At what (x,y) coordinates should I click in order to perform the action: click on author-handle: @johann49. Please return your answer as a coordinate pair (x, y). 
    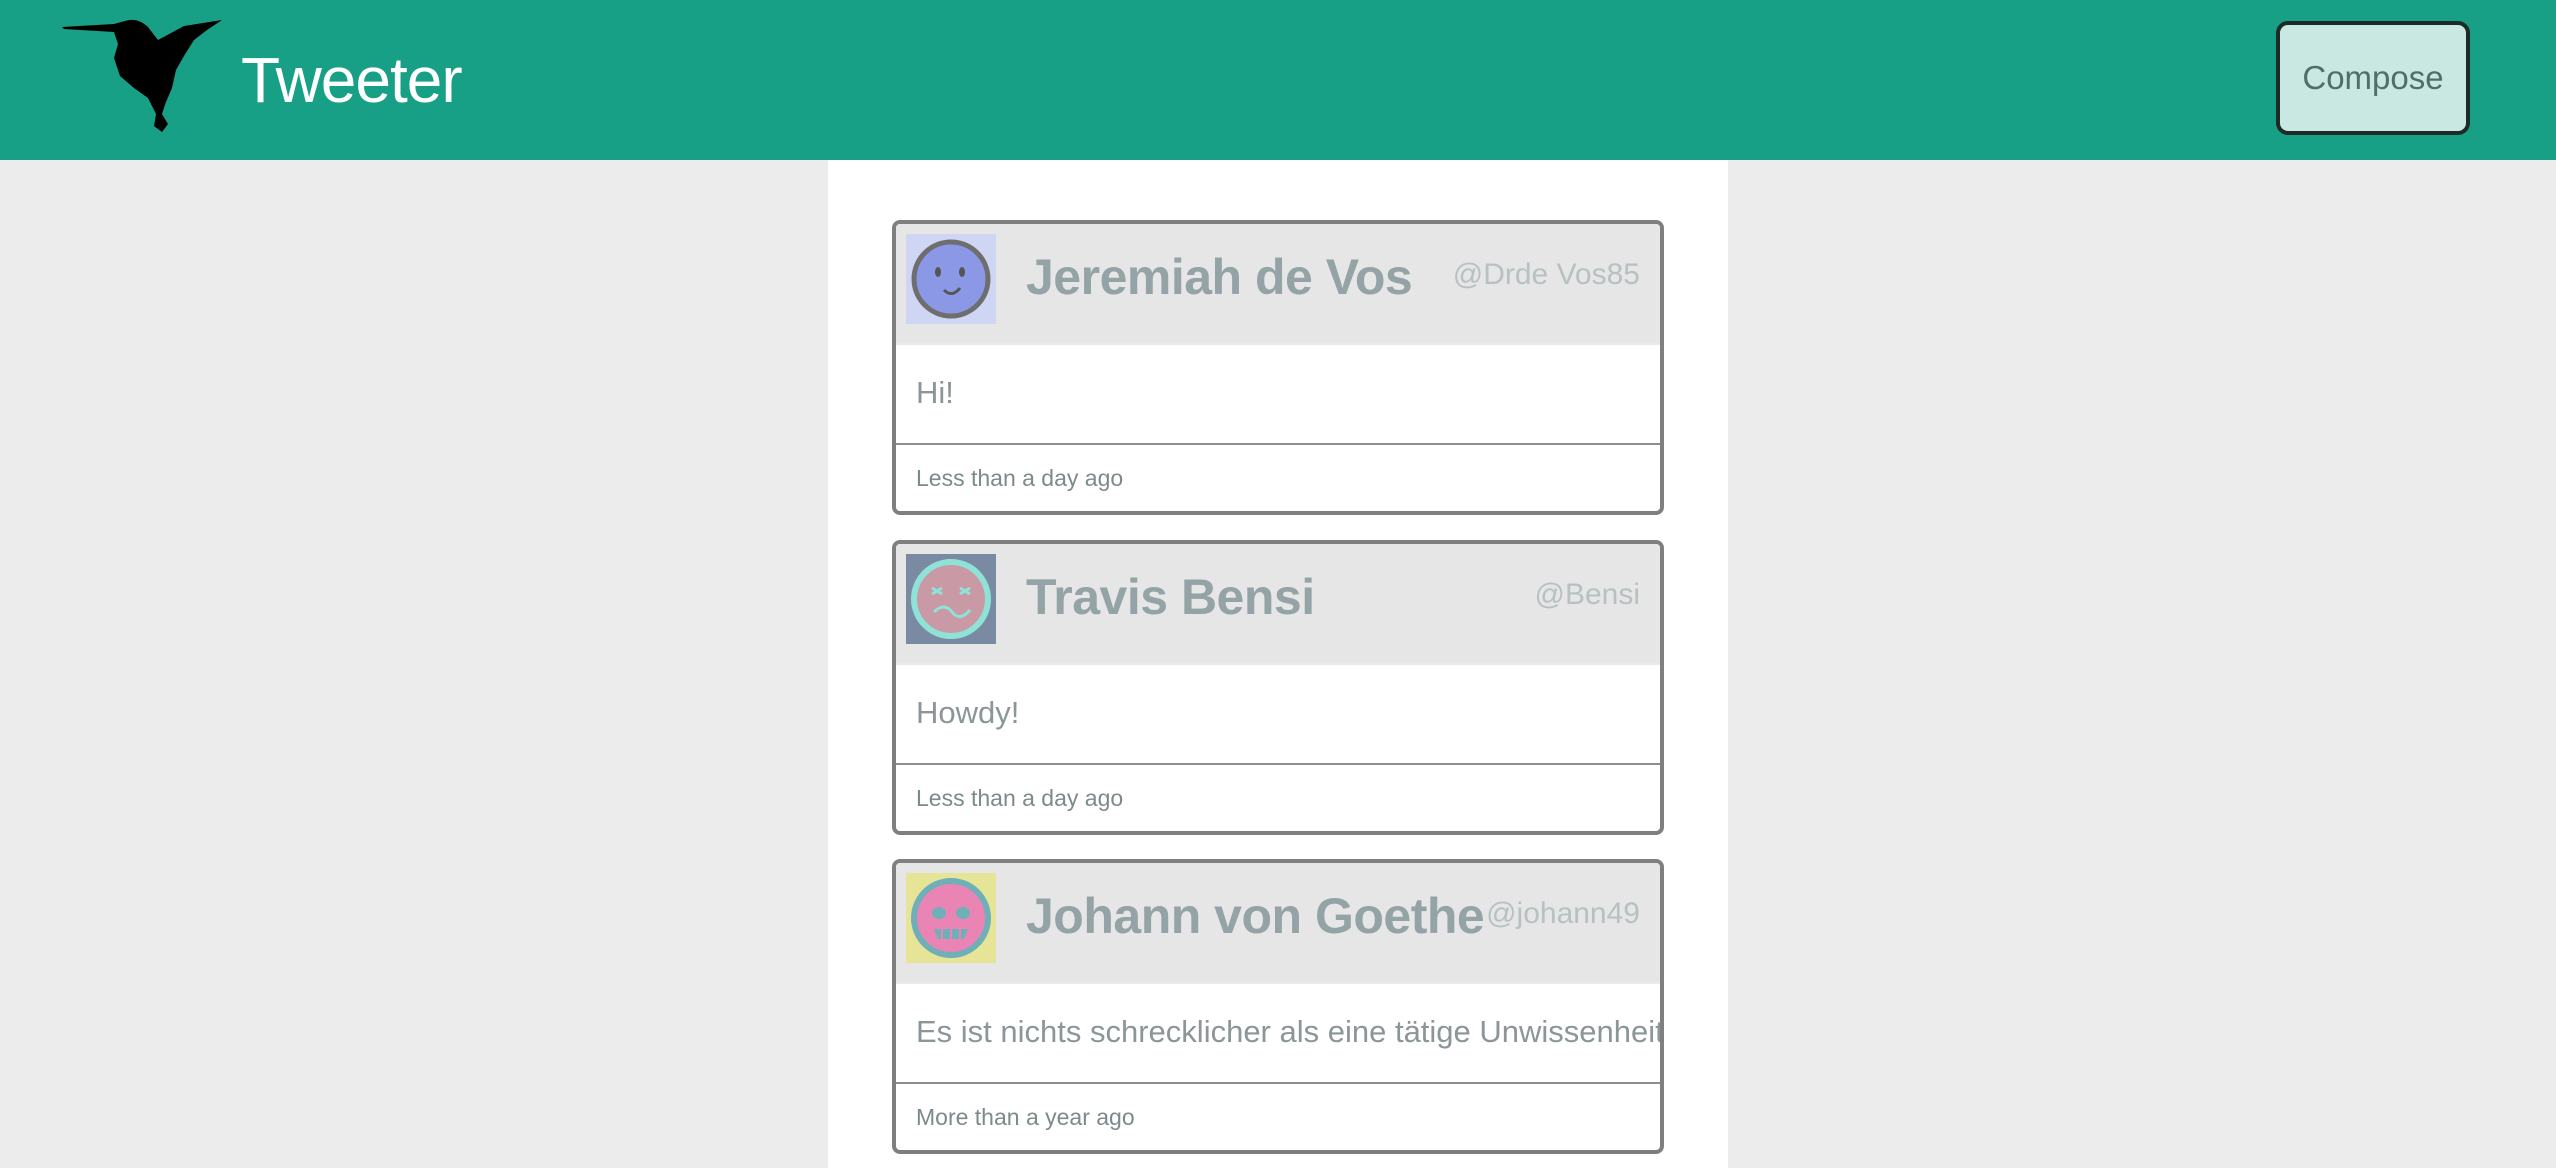
    Looking at the image, I should click on (1563, 914).